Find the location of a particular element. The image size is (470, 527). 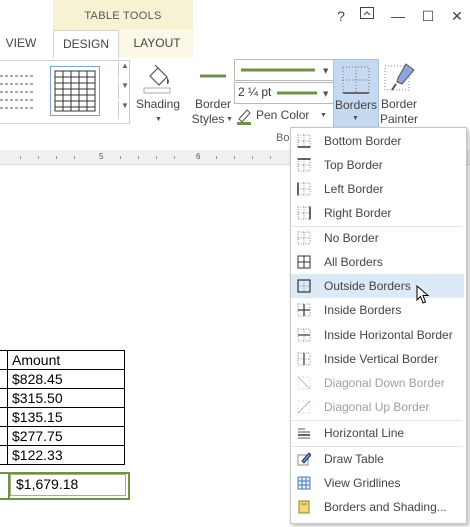

amount-cell: $122.33 is located at coordinates (66, 455).